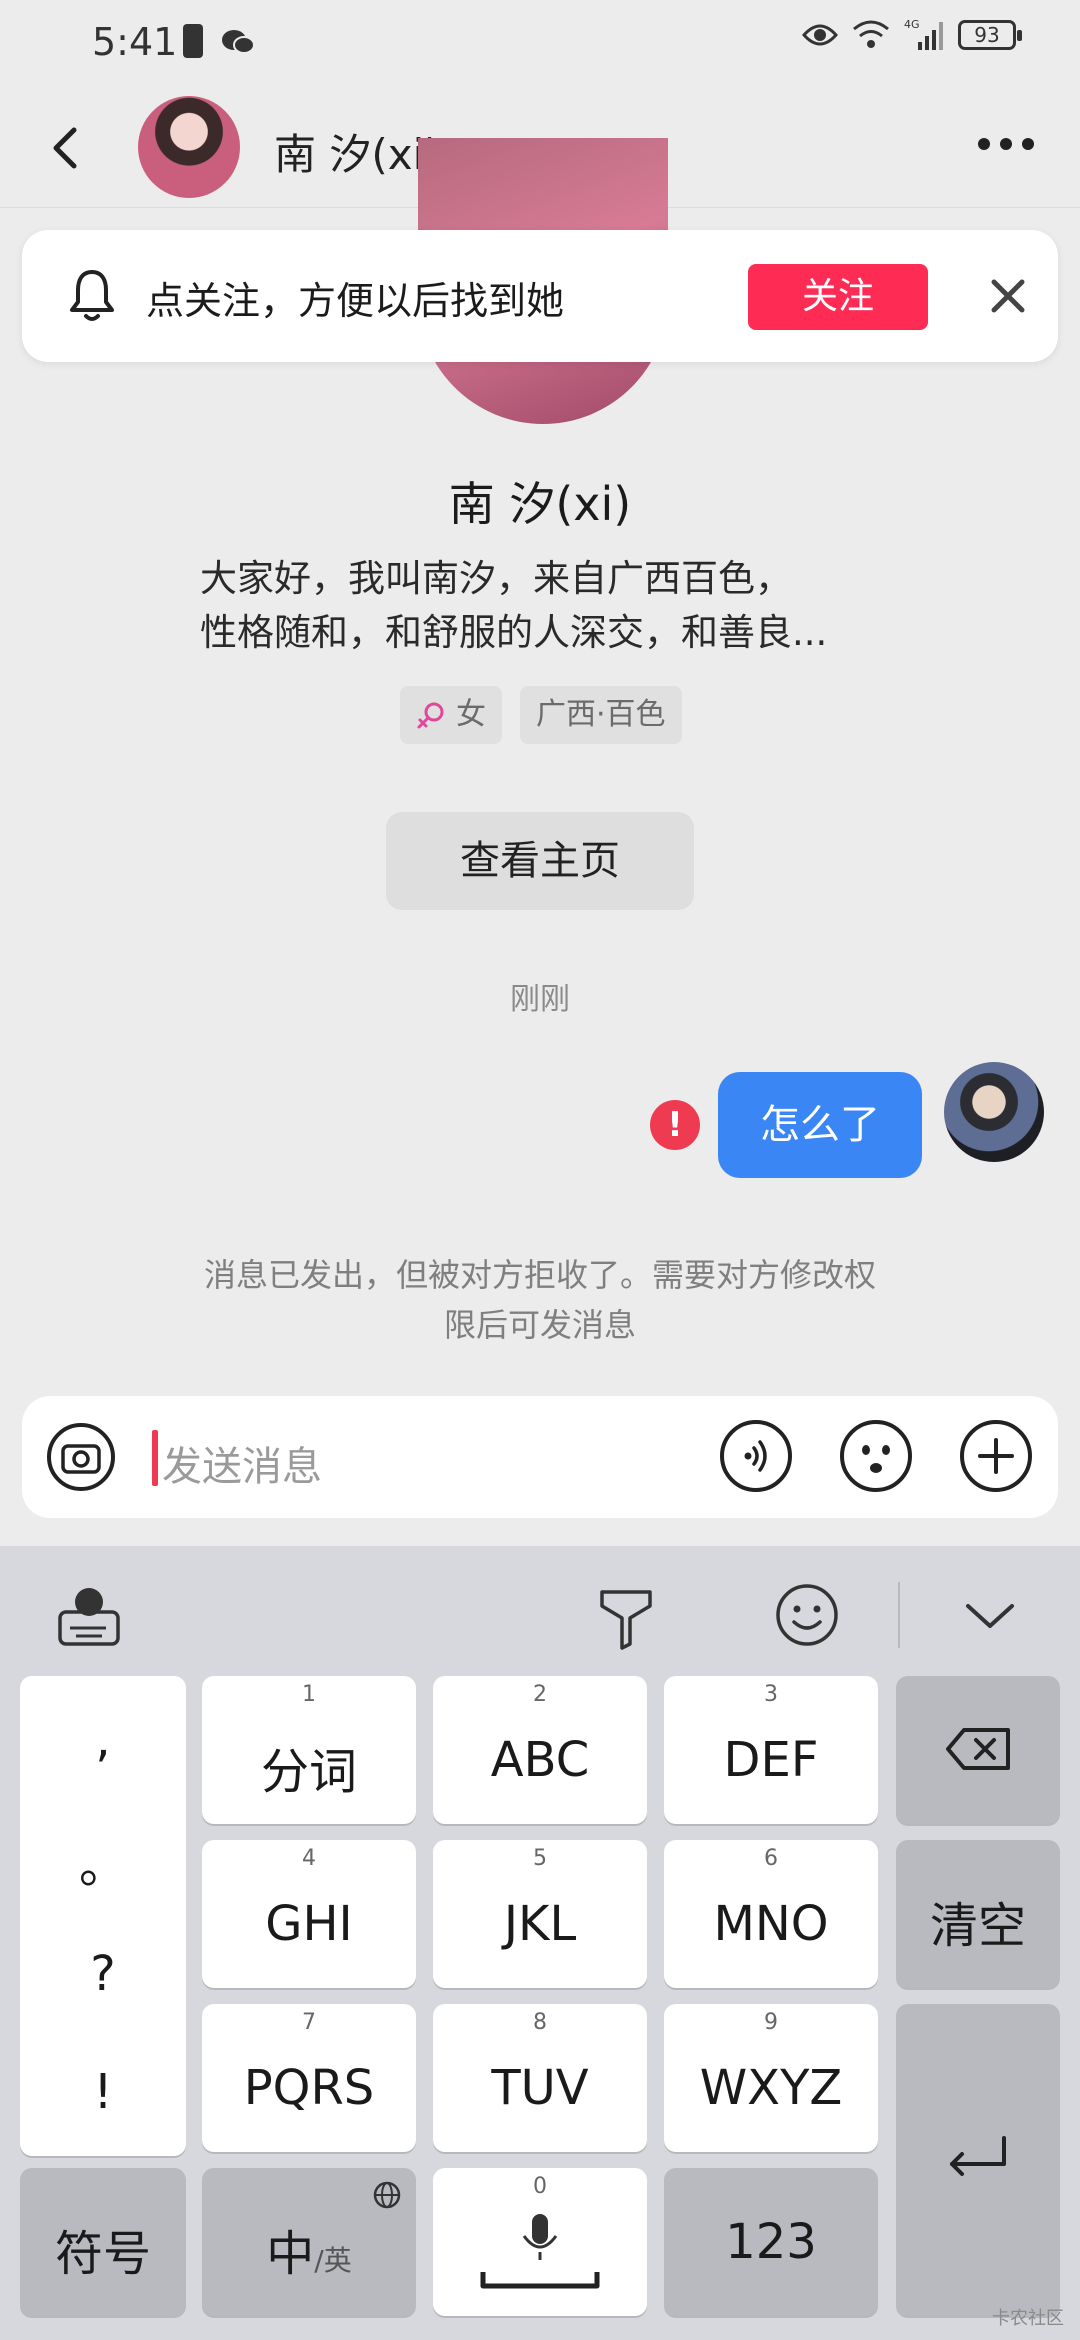 The width and height of the screenshot is (1080, 2340). What do you see at coordinates (807, 1615) in the screenshot?
I see `smiley-icon` at bounding box center [807, 1615].